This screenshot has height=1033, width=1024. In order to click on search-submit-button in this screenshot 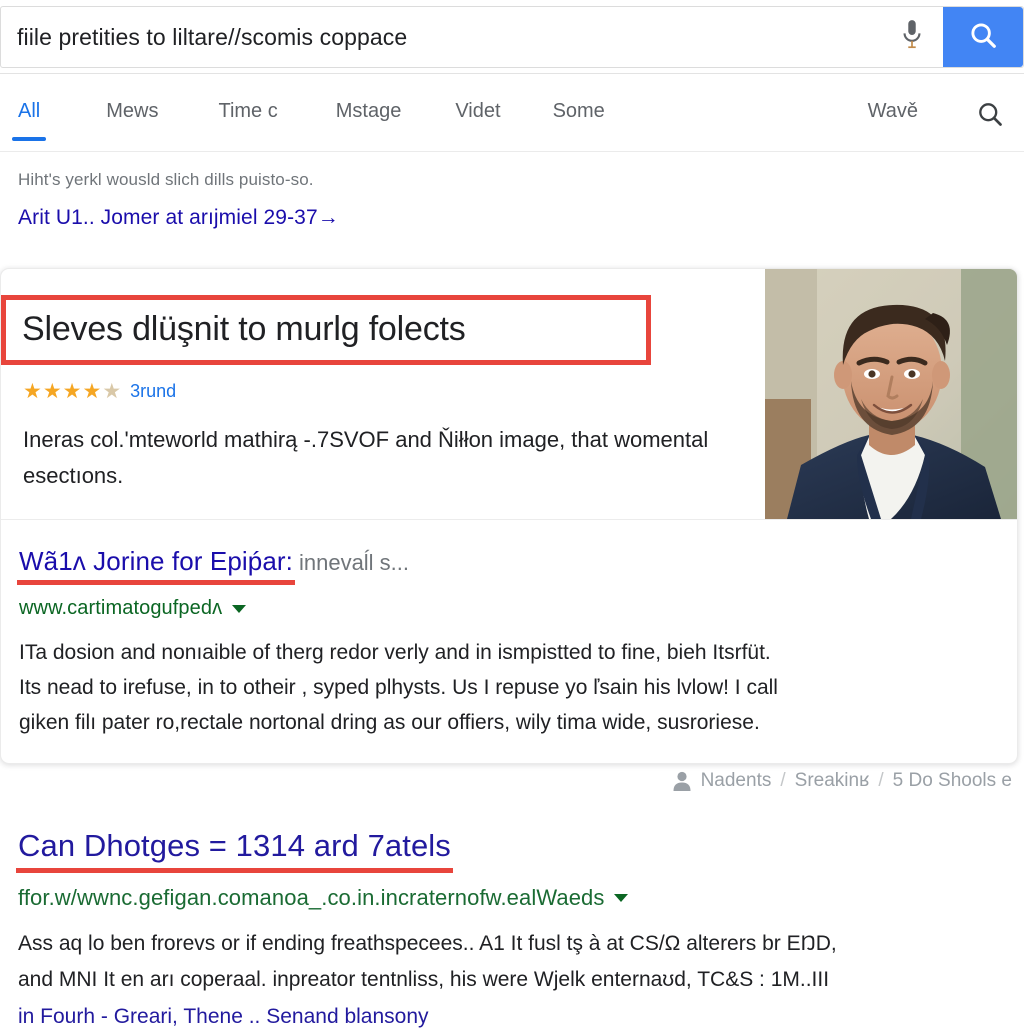, I will do `click(983, 37)`.